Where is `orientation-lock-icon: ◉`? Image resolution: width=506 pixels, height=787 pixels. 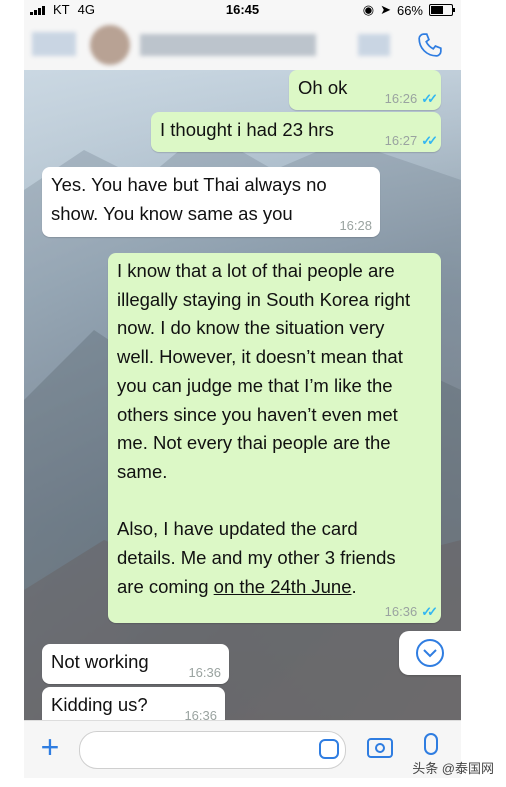 orientation-lock-icon: ◉ is located at coordinates (368, 9).